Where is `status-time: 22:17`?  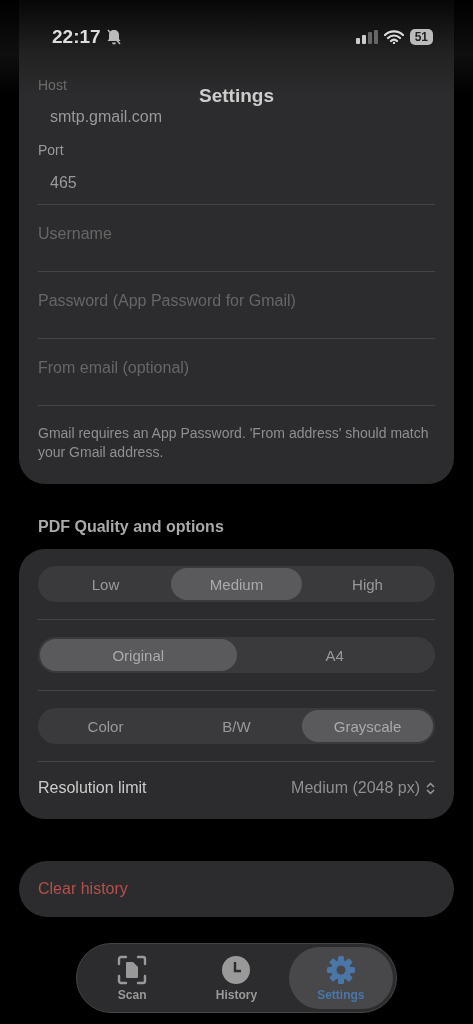 status-time: 22:17 is located at coordinates (76, 37).